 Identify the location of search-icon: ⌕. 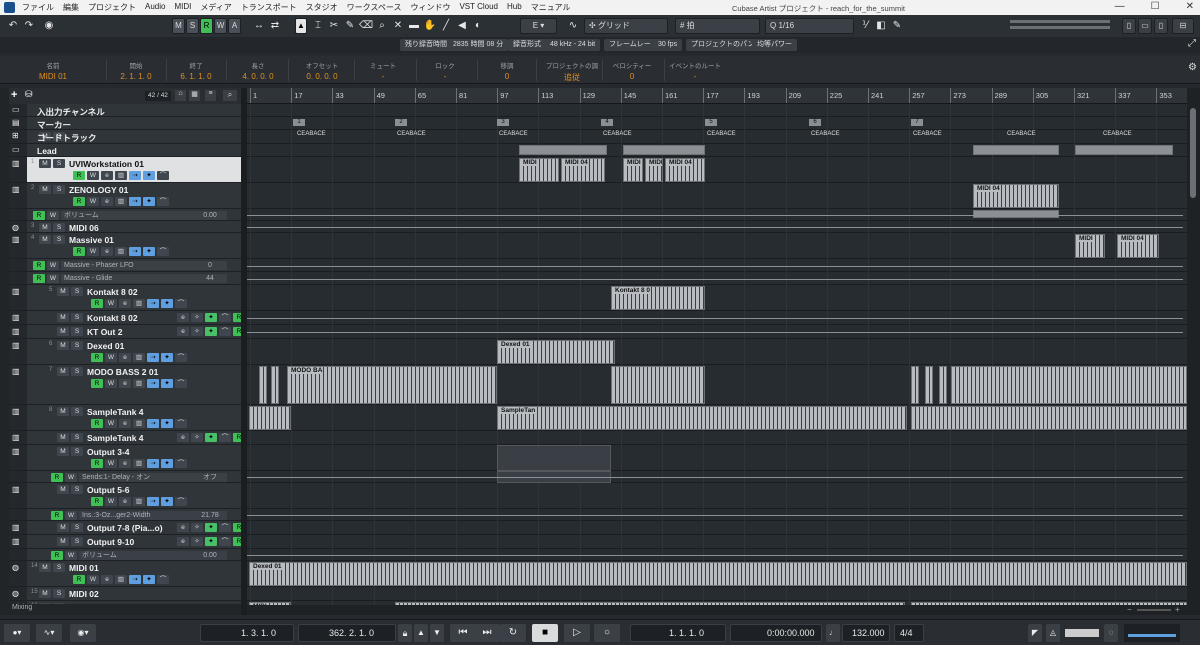
(230, 95).